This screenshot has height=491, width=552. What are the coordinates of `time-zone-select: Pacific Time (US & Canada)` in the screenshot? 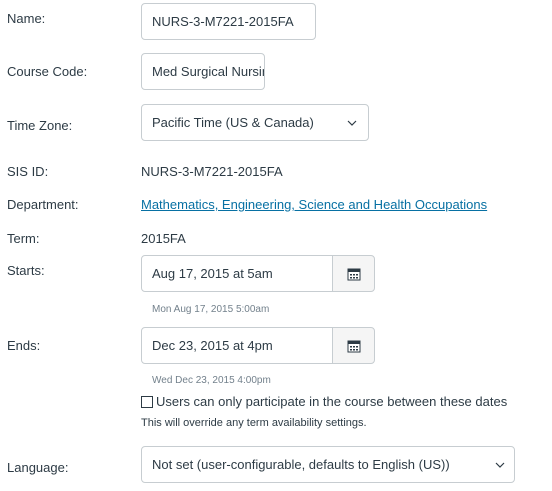 It's located at (255, 122).